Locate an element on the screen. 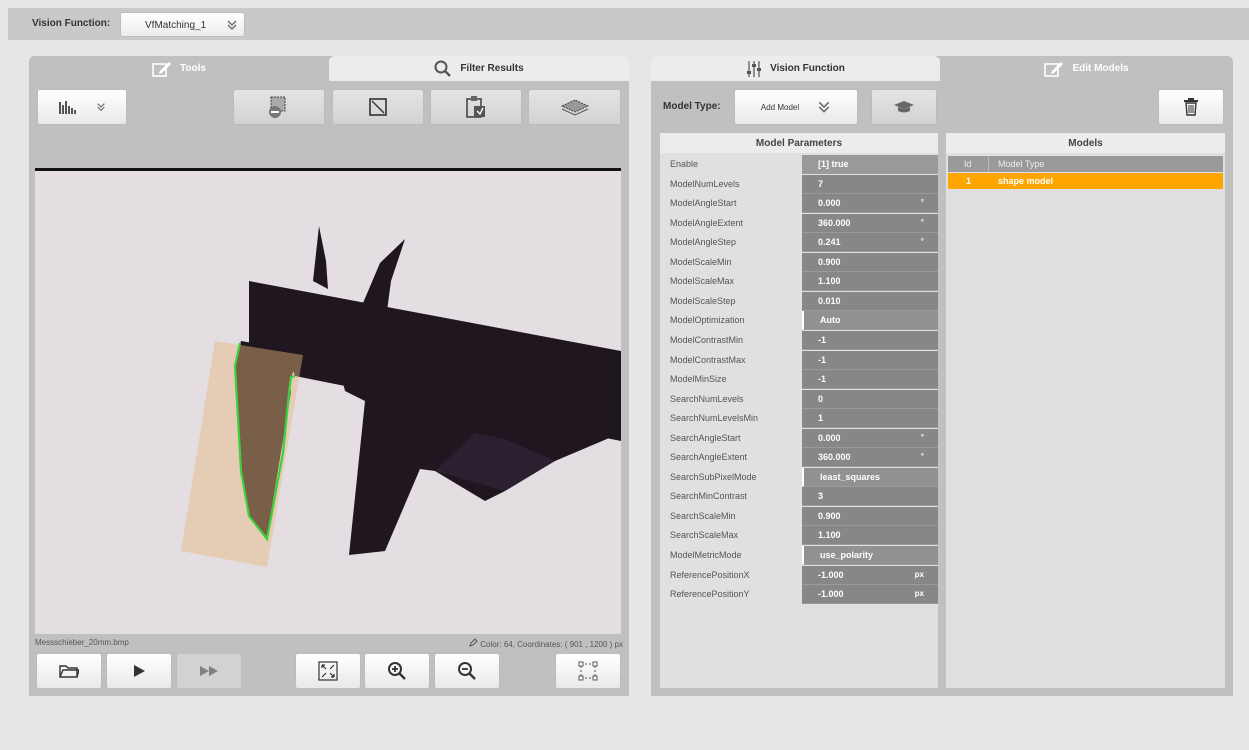 Image resolution: width=1249 pixels, height=750 pixels. zoom-out-icon is located at coordinates (467, 671).